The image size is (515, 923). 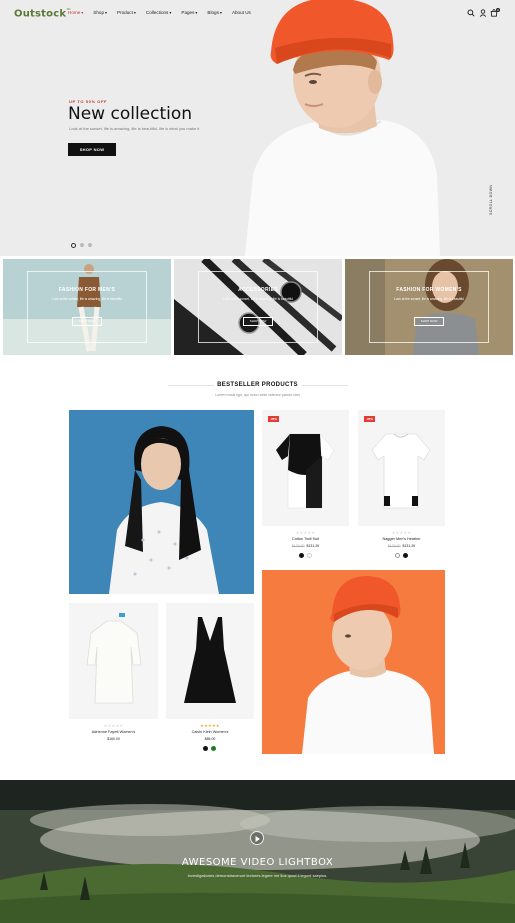 What do you see at coordinates (491, 200) in the screenshot?
I see `scroll-down-label: SCROLL DOWN` at bounding box center [491, 200].